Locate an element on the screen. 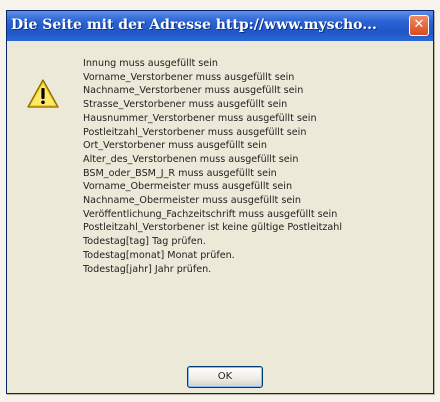 Image resolution: width=440 pixels, height=402 pixels. error-message: BSM_oder_BSM_J_R muss ausgefüllt sein is located at coordinates (180, 173).